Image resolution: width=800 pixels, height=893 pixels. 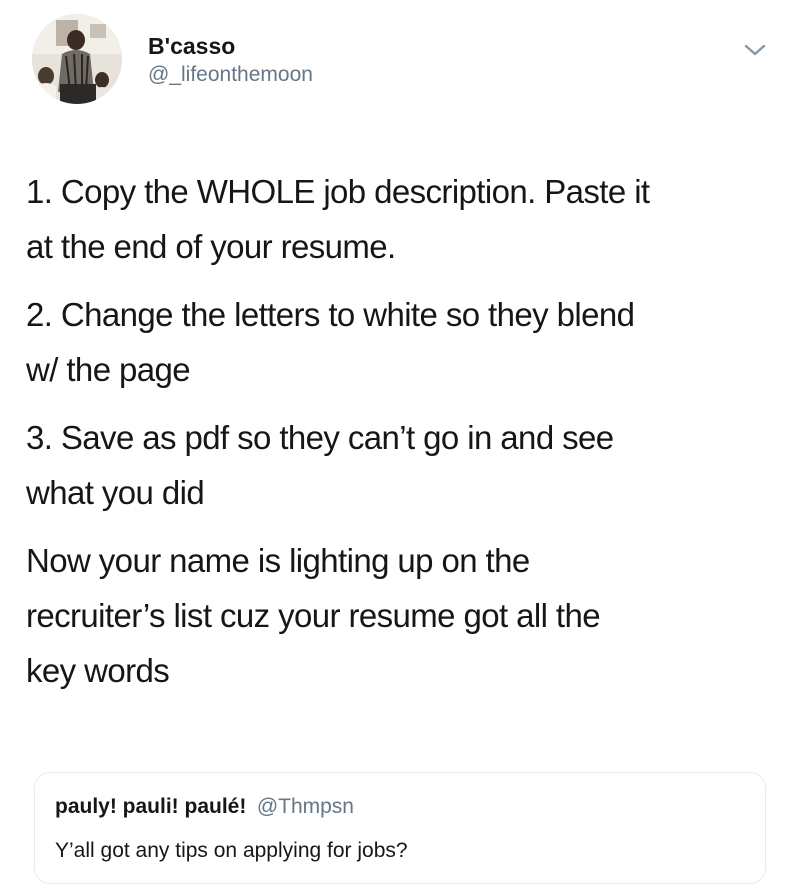 What do you see at coordinates (230, 46) in the screenshot?
I see `display-name: B'casso` at bounding box center [230, 46].